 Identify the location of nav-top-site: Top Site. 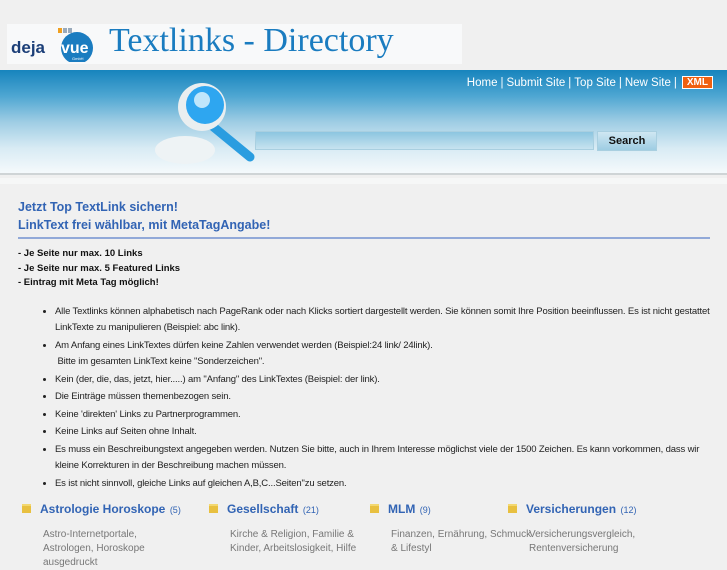
(595, 83).